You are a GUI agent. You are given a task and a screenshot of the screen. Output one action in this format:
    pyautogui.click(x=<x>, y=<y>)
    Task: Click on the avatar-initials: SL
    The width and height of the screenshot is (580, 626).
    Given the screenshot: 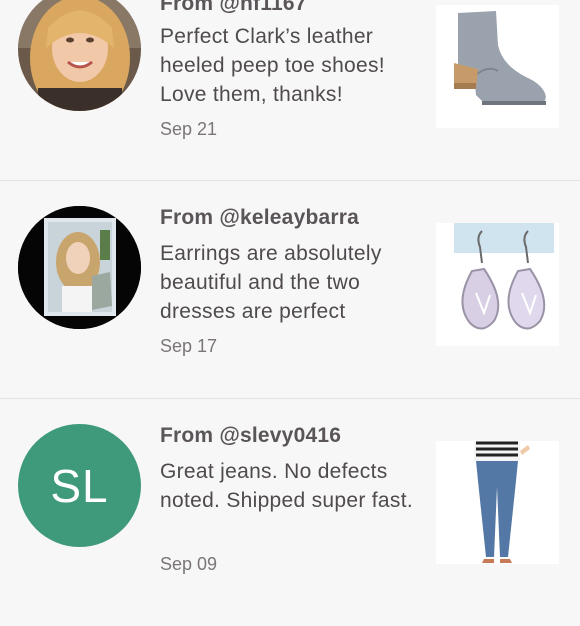 What is the action you would take?
    pyautogui.click(x=79, y=485)
    